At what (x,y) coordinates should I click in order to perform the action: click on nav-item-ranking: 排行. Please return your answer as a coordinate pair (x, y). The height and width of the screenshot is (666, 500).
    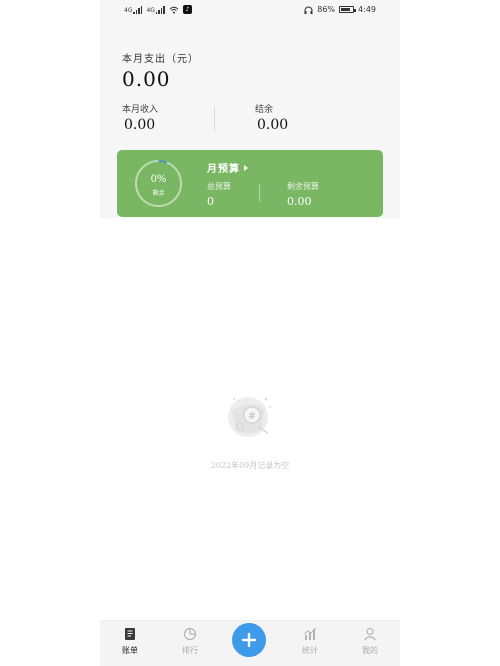
    Looking at the image, I should click on (190, 641).